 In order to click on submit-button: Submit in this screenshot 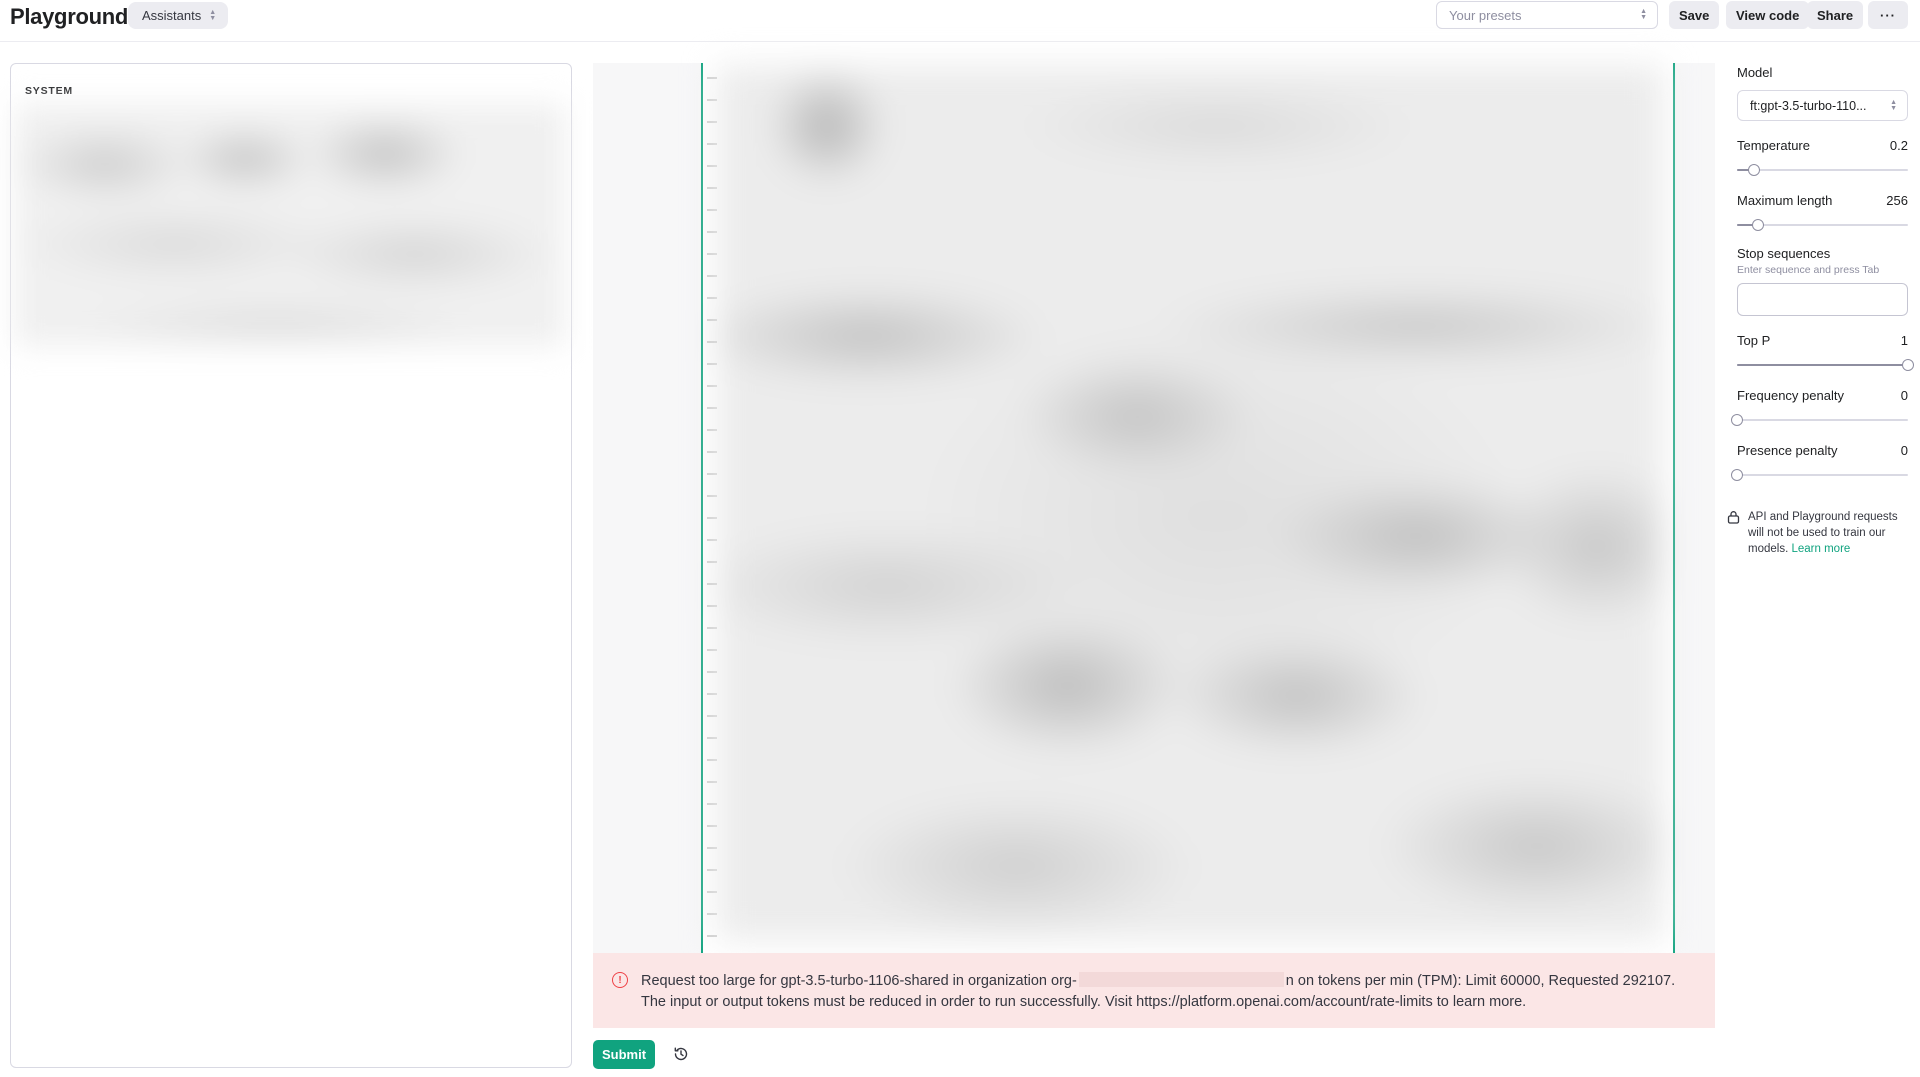, I will do `click(624, 1054)`.